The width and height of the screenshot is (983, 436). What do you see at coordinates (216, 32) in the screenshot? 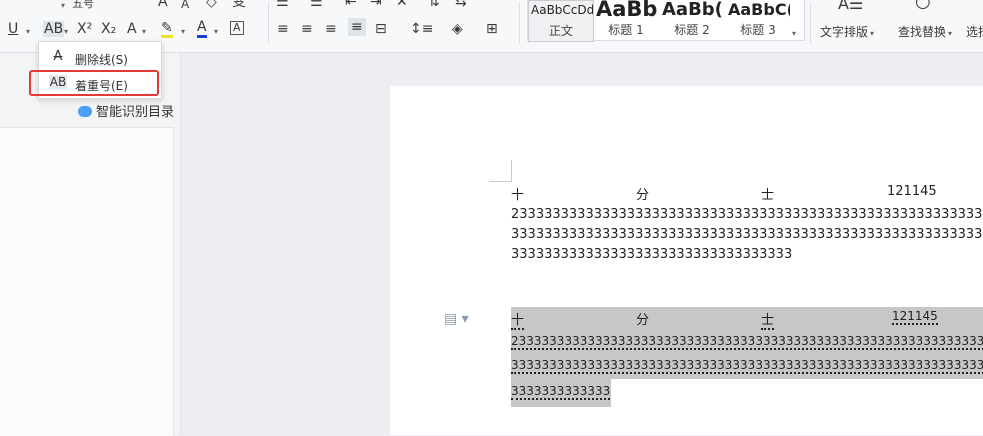
I see `font-color-arrow: ▾` at bounding box center [216, 32].